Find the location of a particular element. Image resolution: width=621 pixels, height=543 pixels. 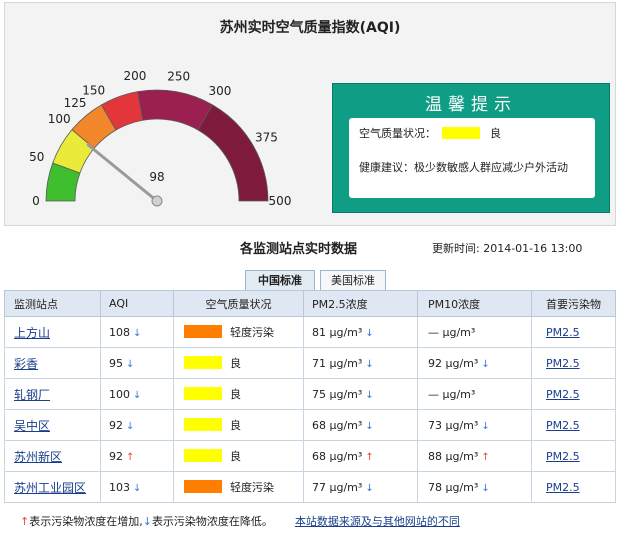

up-legend-text: 表示污染物浓度在增加, is located at coordinates (86, 521).